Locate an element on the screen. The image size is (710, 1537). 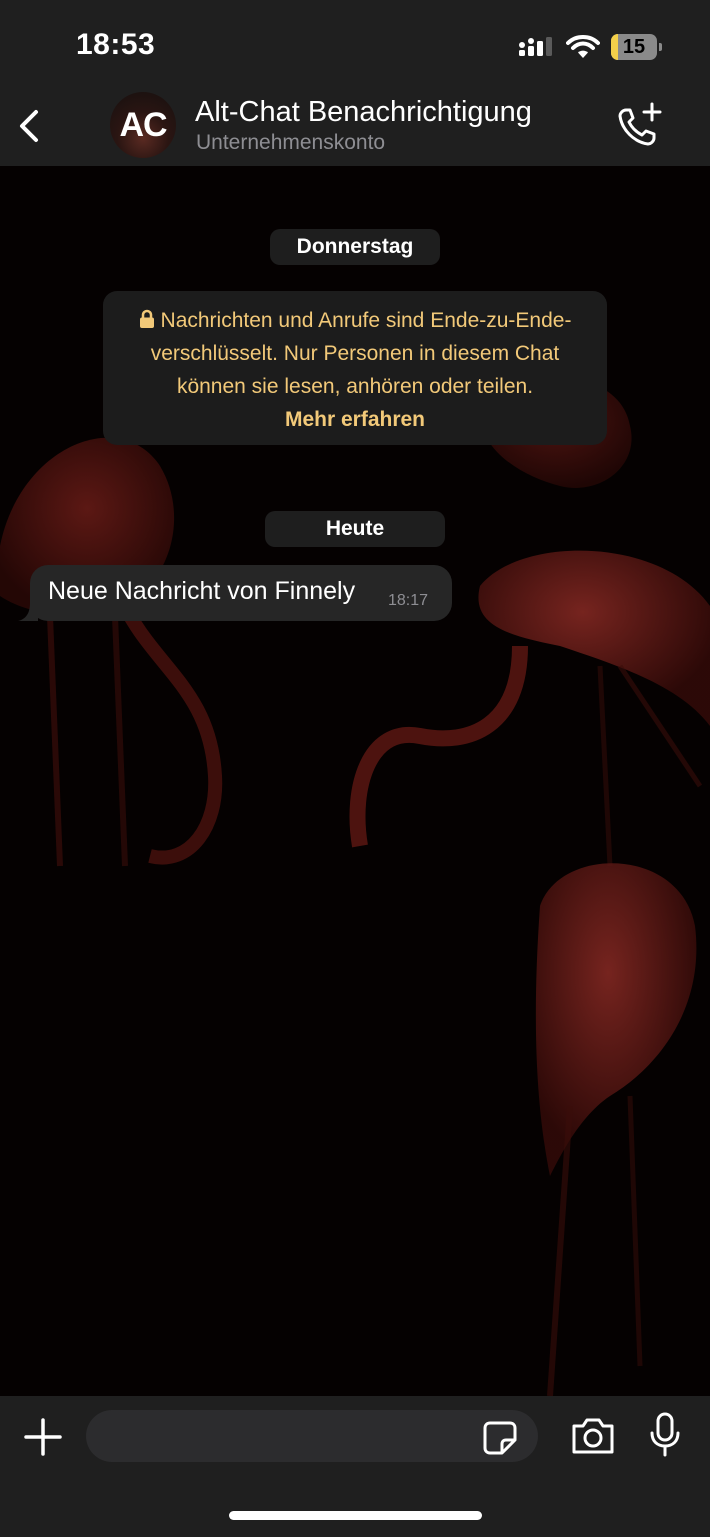
back-chevron-icon is located at coordinates (30, 126).